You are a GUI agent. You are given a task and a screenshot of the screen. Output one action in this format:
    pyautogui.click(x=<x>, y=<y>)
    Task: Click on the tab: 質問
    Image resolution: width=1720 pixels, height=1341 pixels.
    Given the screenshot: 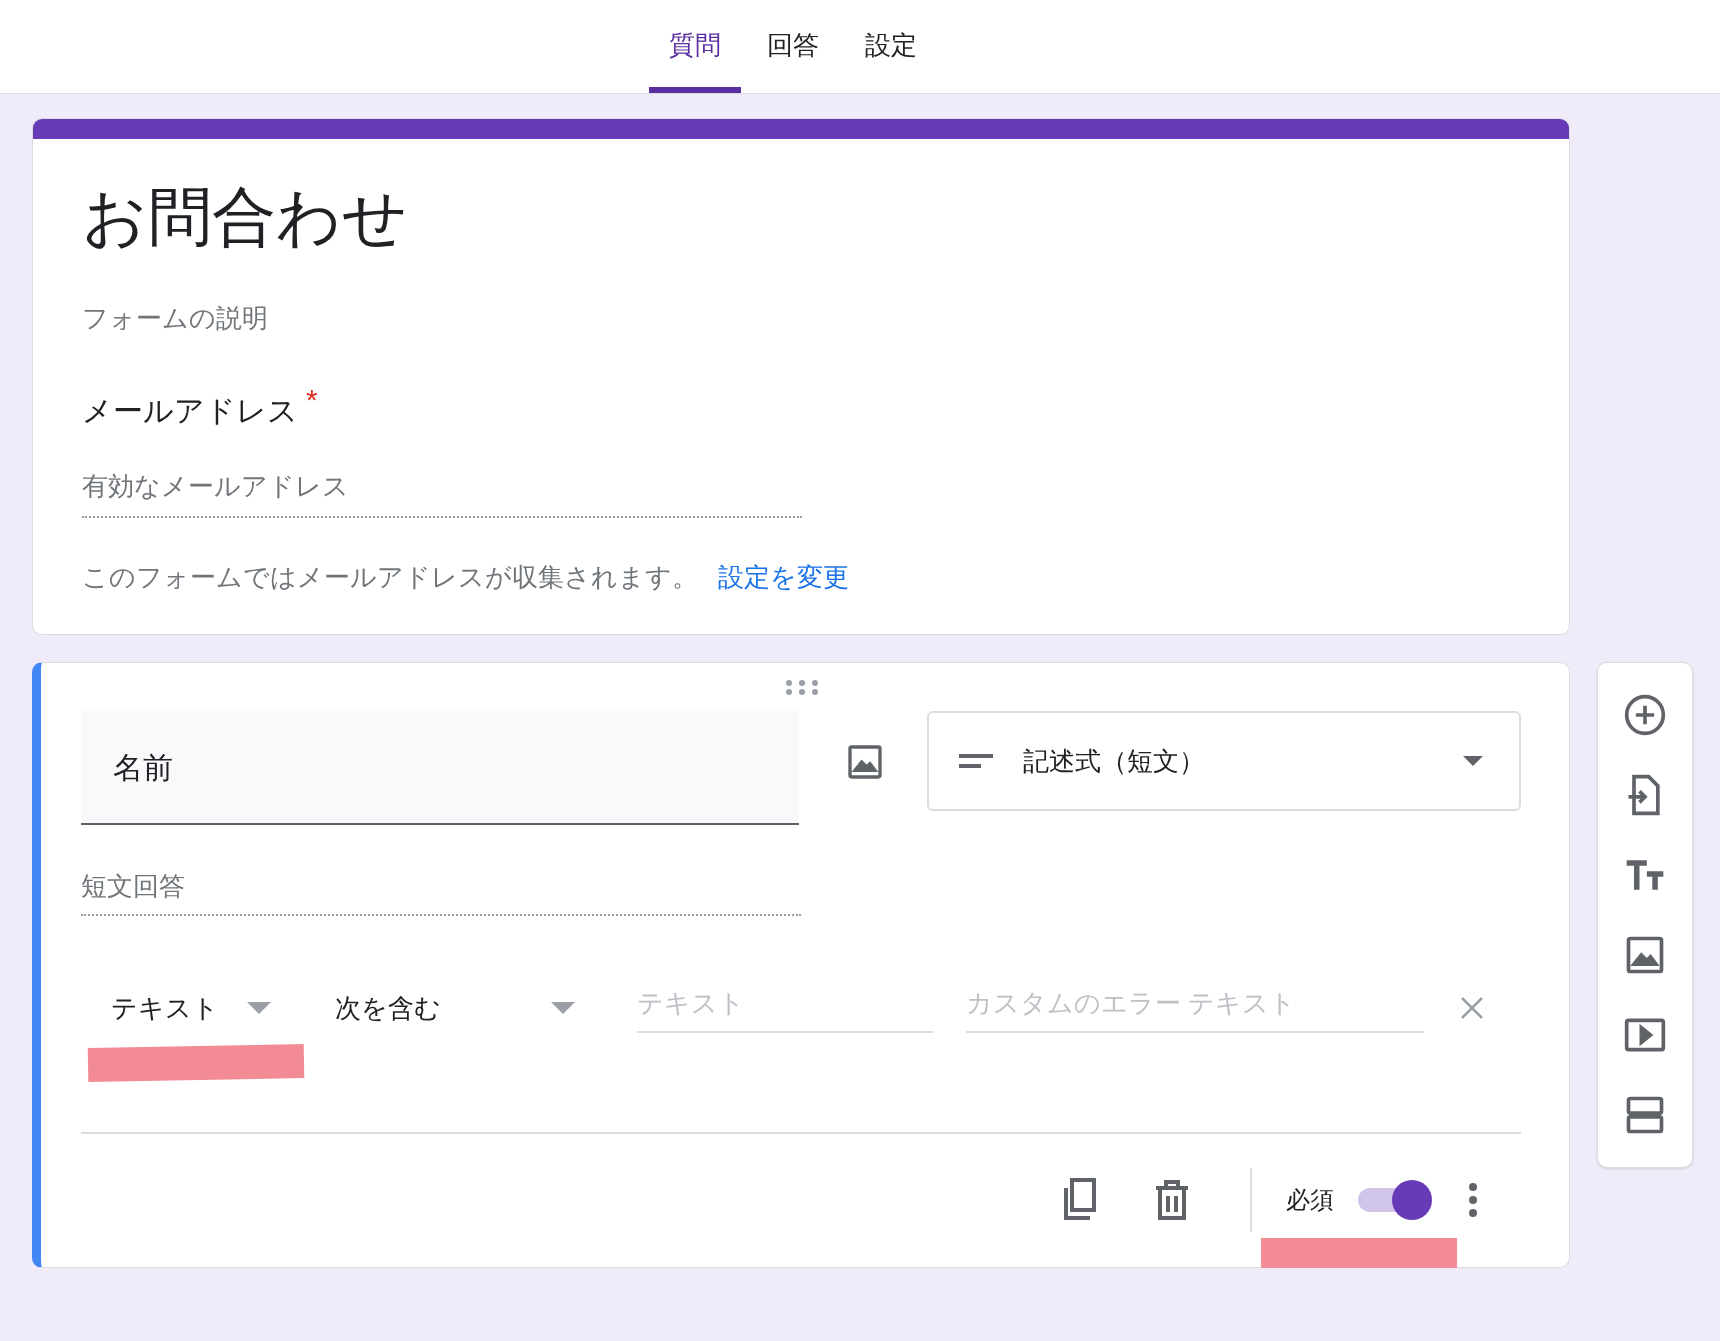 What is the action you would take?
    pyautogui.click(x=695, y=59)
    